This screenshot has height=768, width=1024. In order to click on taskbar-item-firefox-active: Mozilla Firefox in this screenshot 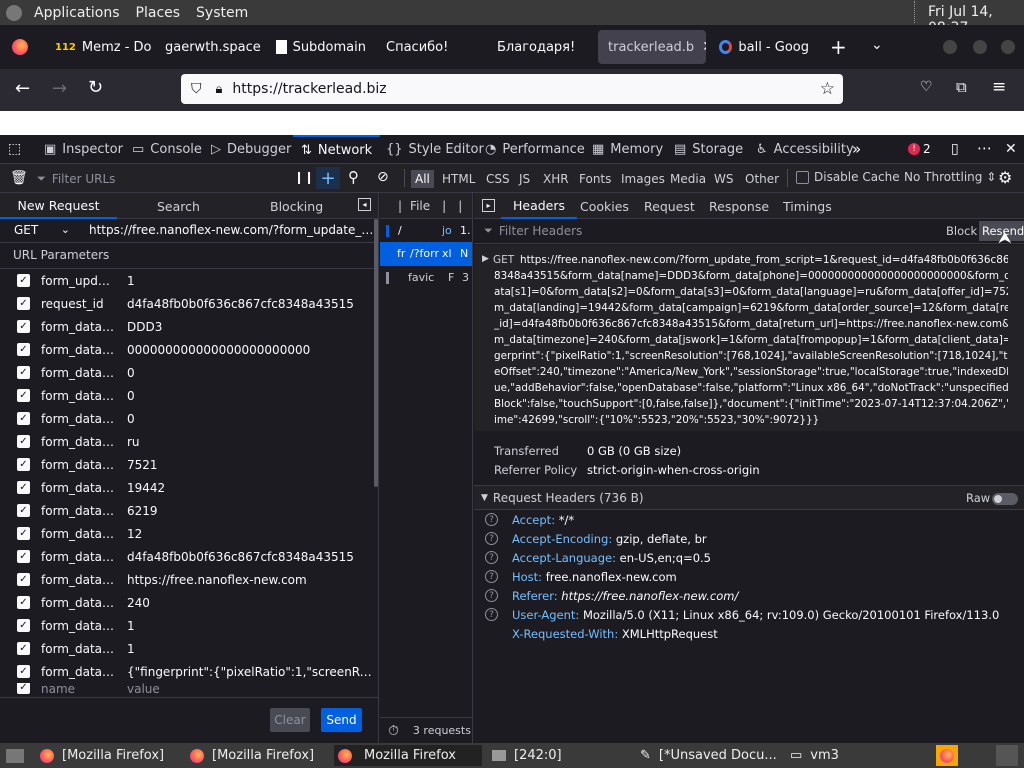, I will do `click(408, 755)`.